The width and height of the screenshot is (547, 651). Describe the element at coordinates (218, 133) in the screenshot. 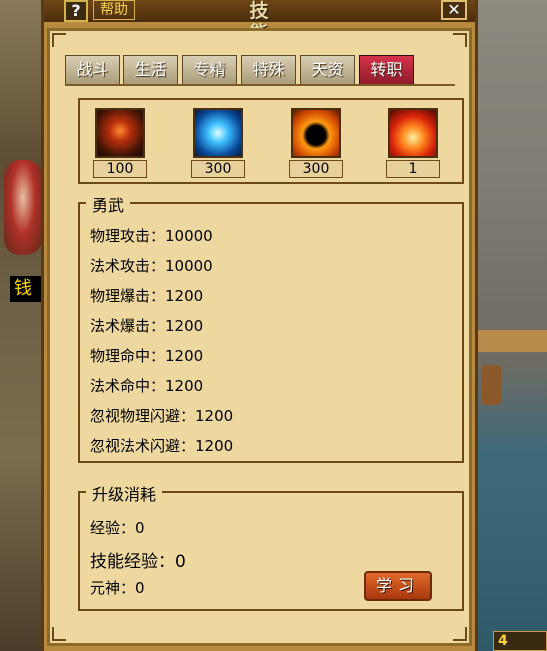

I see `ice-skull-icon` at that location.